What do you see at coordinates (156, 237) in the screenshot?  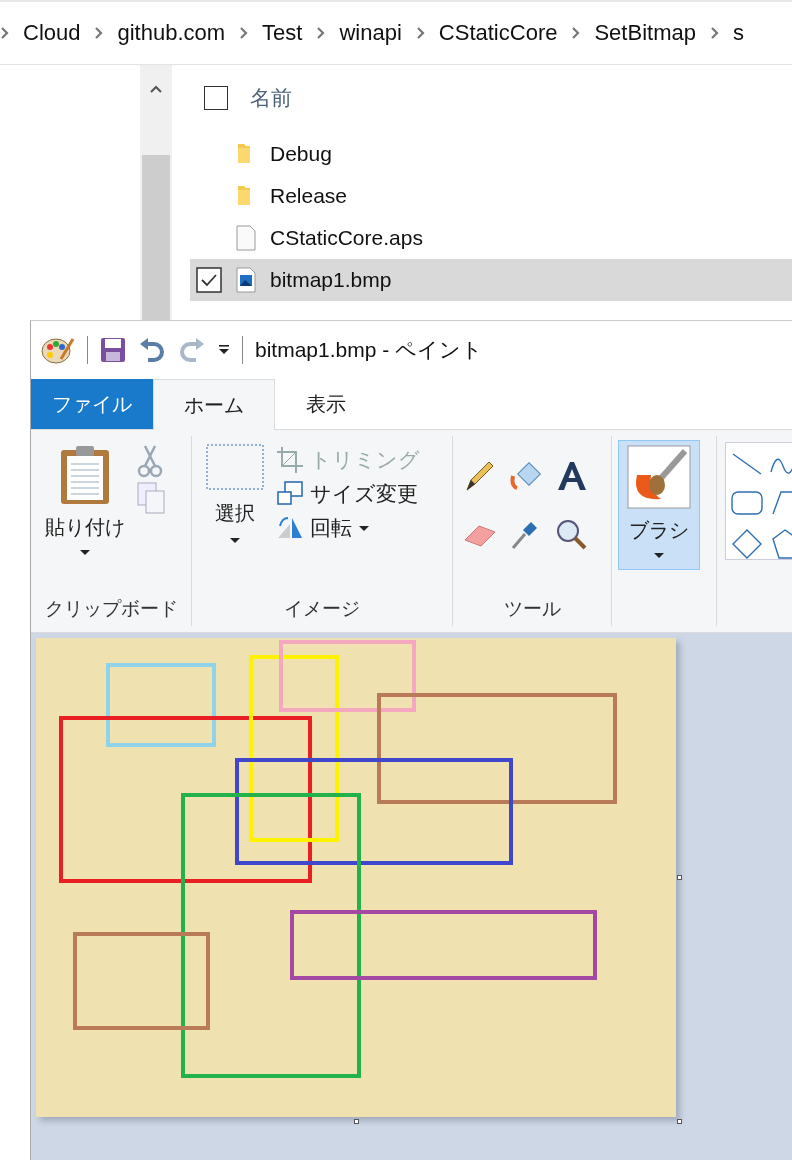 I see `scrollbar-thumb` at bounding box center [156, 237].